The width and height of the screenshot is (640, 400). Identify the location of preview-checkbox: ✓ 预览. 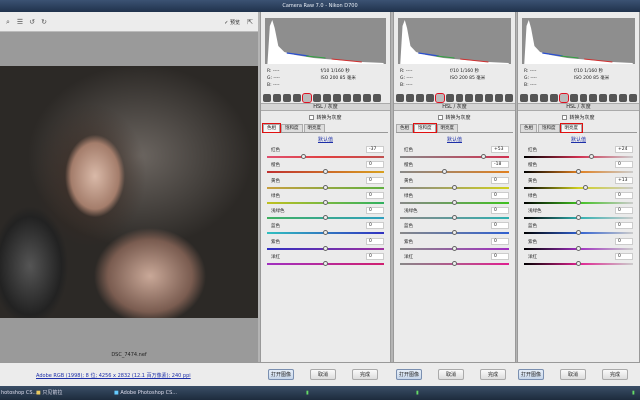
(232, 22).